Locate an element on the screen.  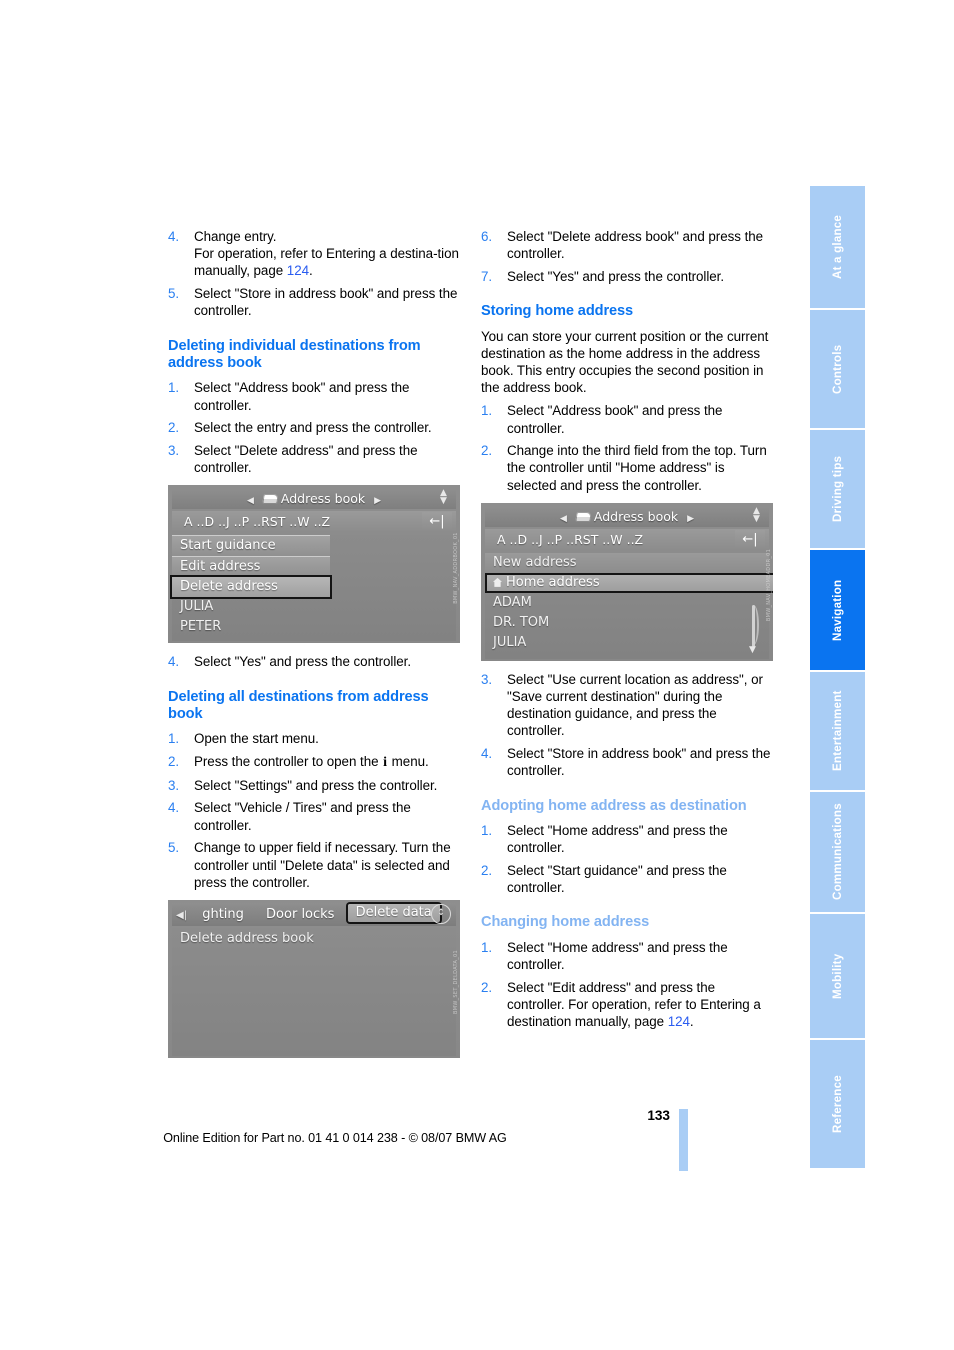
tab-door-locks: Door locks is located at coordinates (300, 914).